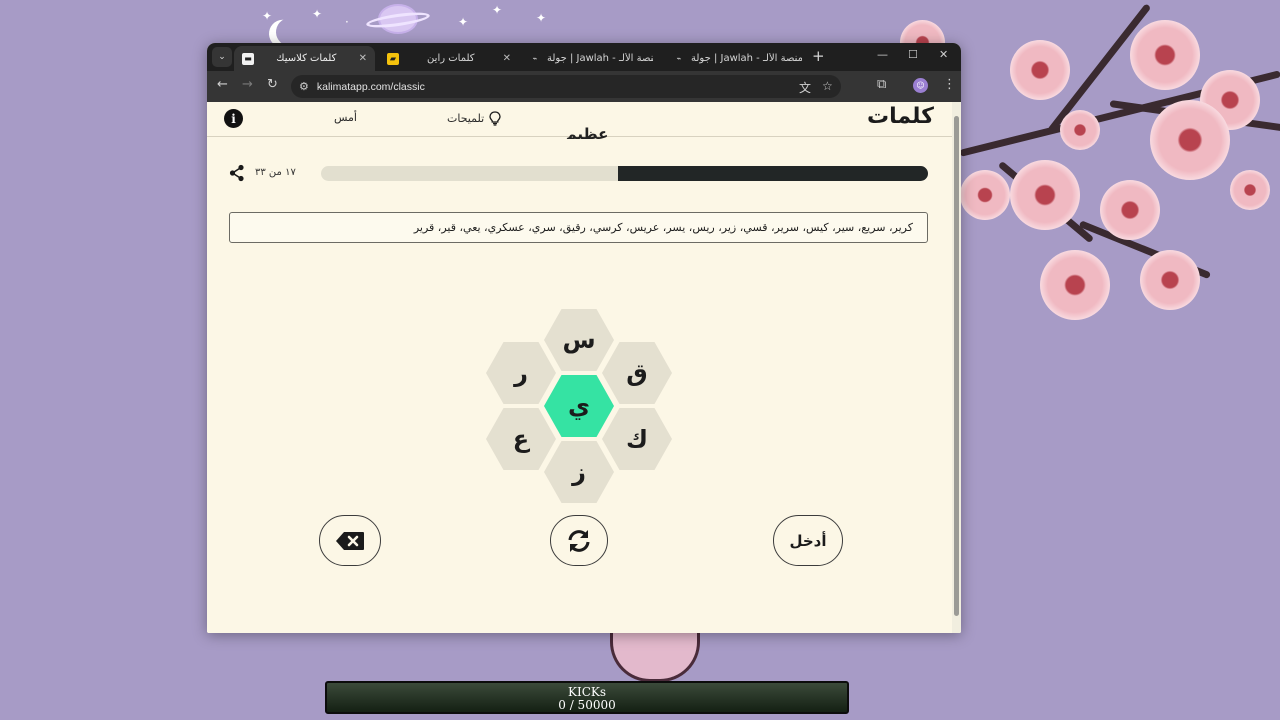  What do you see at coordinates (566, 86) in the screenshot?
I see `address-bar: ⚙ kalimatapp.com/classic 文 ☆` at bounding box center [566, 86].